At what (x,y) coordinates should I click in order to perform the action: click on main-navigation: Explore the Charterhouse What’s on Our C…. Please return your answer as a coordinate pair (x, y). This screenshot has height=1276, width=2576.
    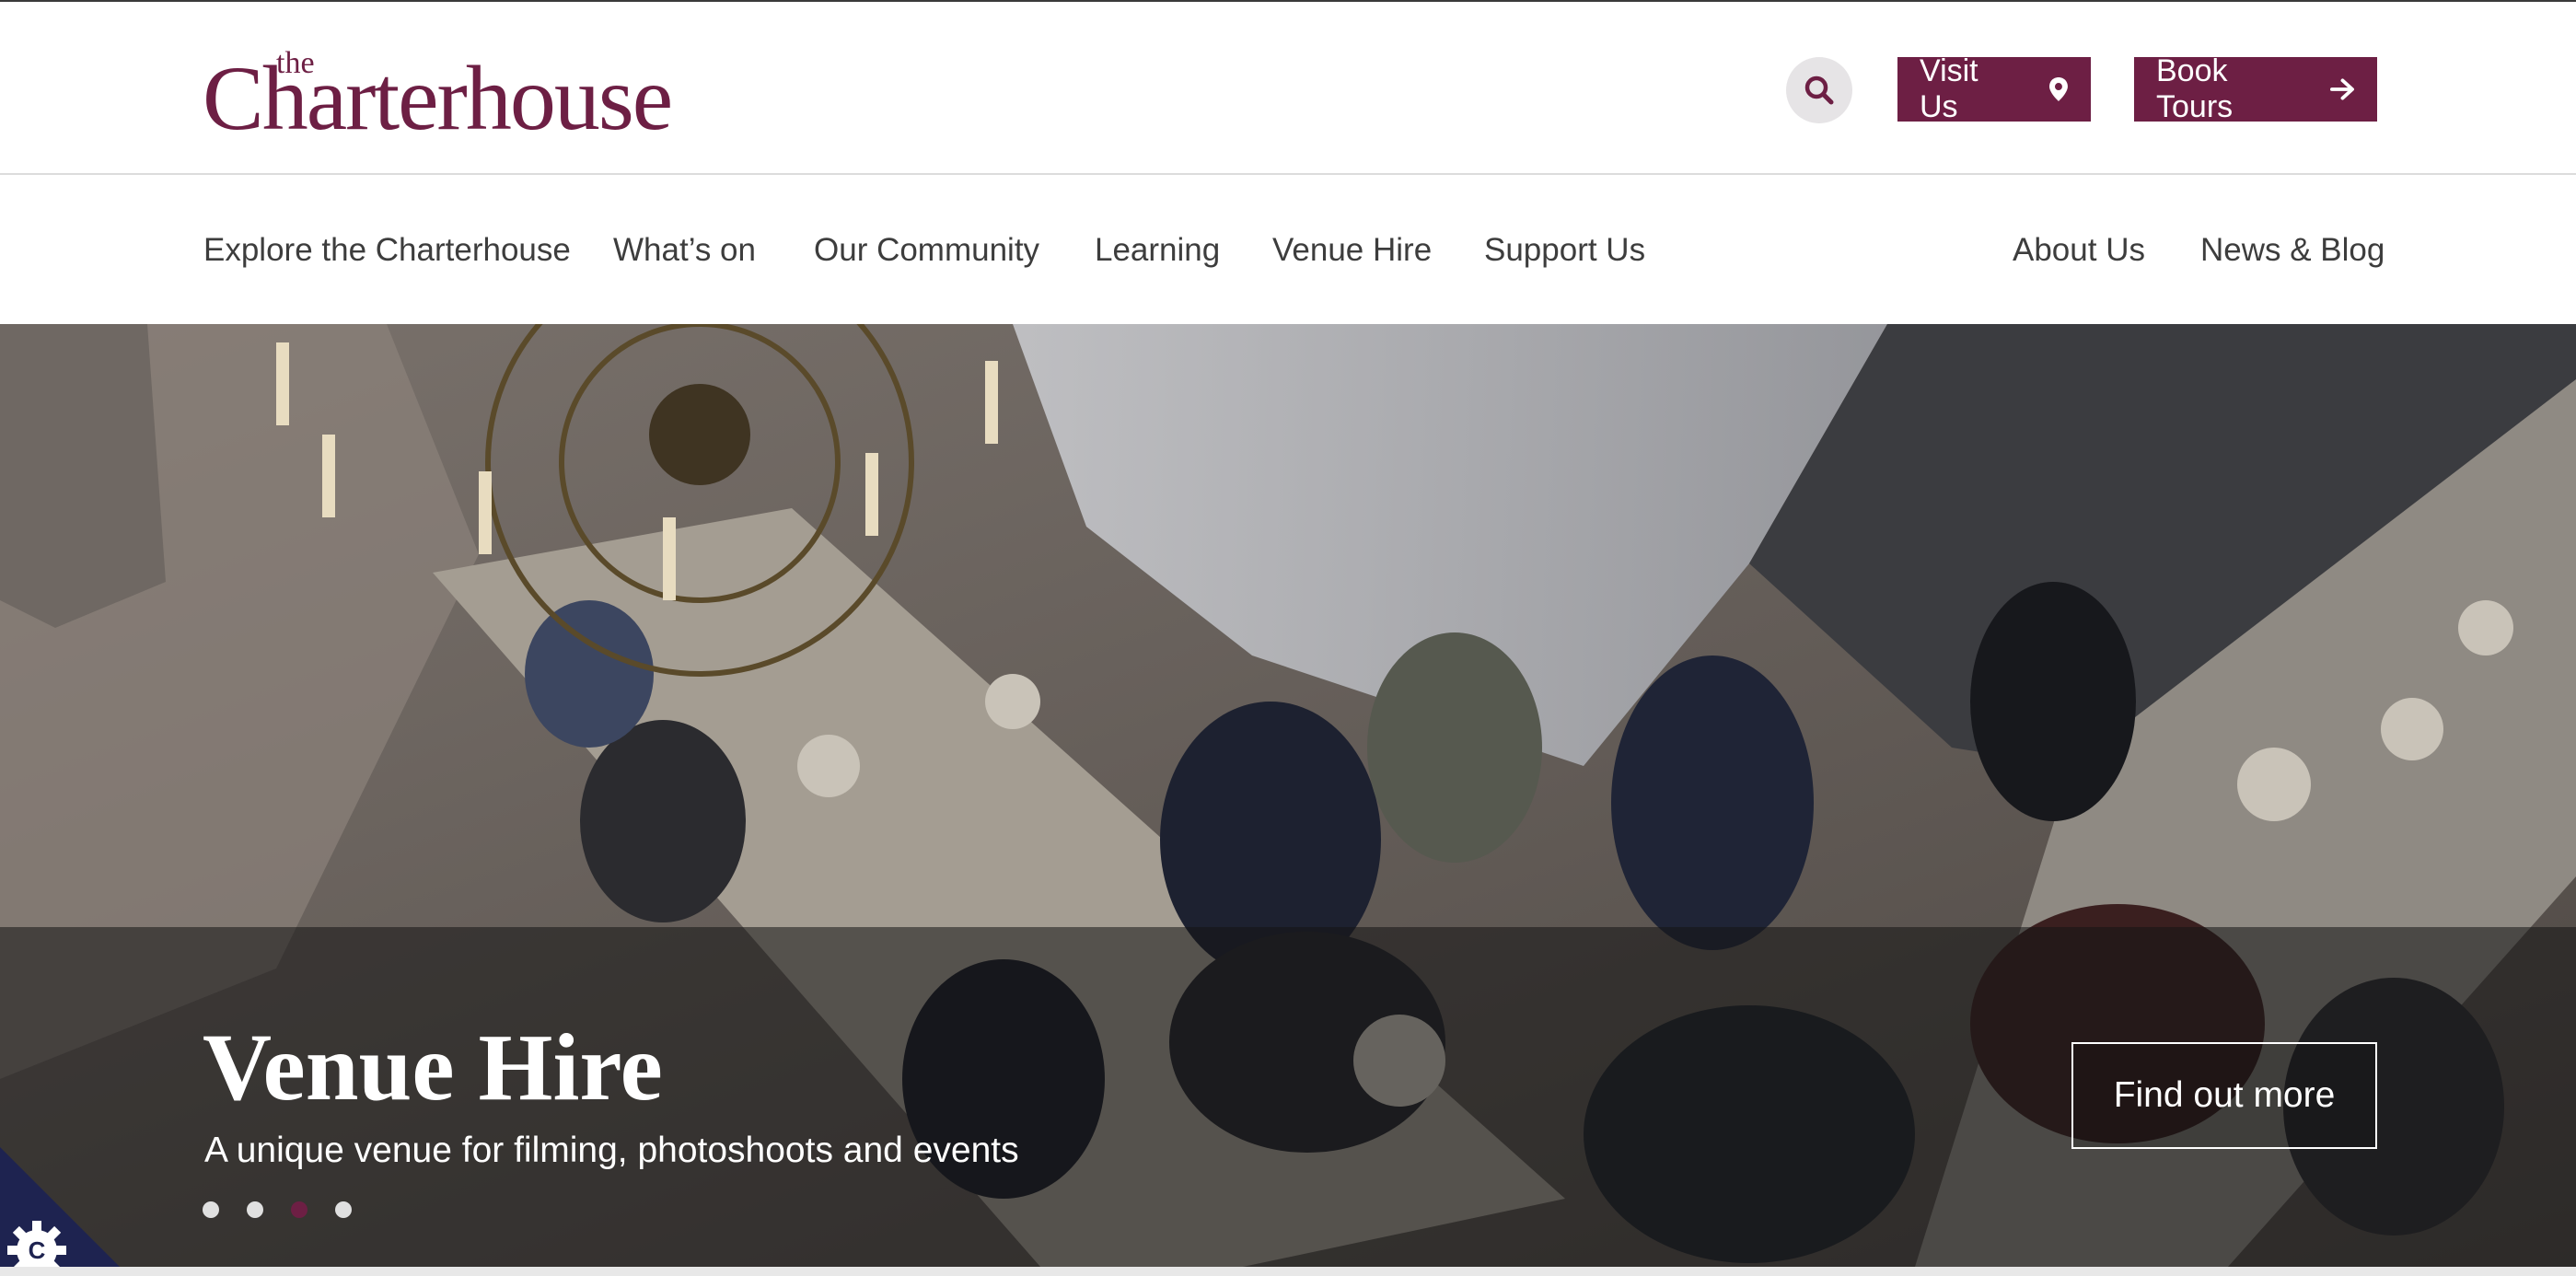
    Looking at the image, I should click on (1288, 250).